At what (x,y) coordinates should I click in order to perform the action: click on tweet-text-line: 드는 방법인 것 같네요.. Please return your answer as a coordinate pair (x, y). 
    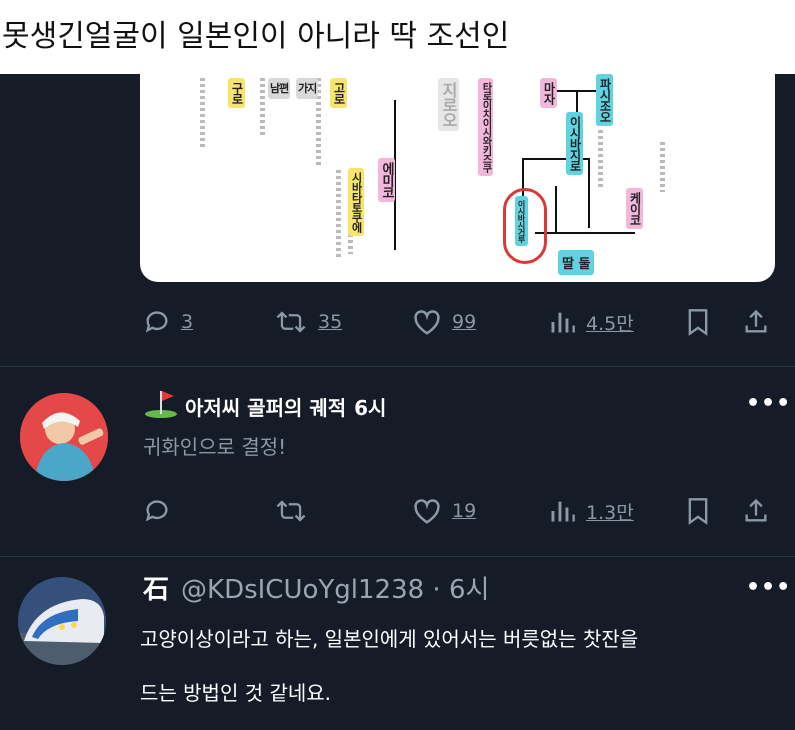
    Looking at the image, I should click on (236, 693).